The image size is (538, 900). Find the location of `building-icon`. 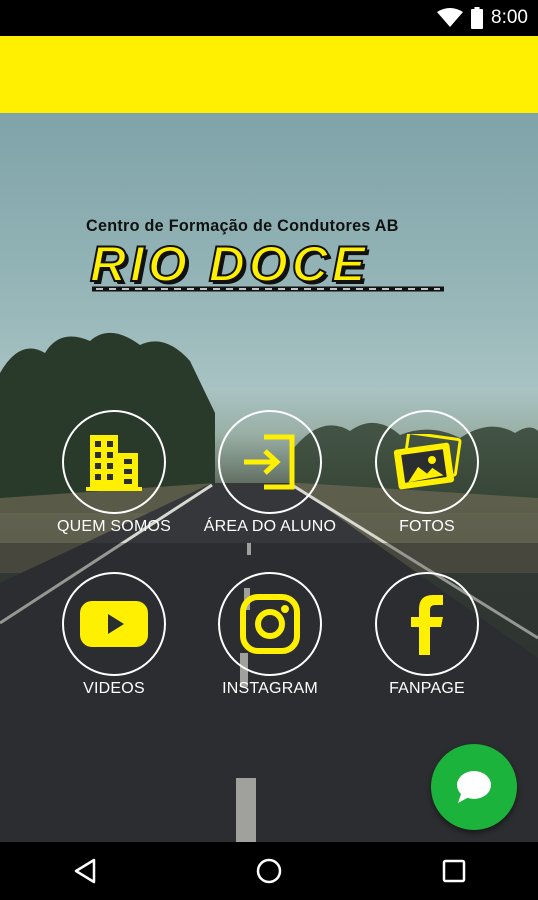

building-icon is located at coordinates (114, 463).